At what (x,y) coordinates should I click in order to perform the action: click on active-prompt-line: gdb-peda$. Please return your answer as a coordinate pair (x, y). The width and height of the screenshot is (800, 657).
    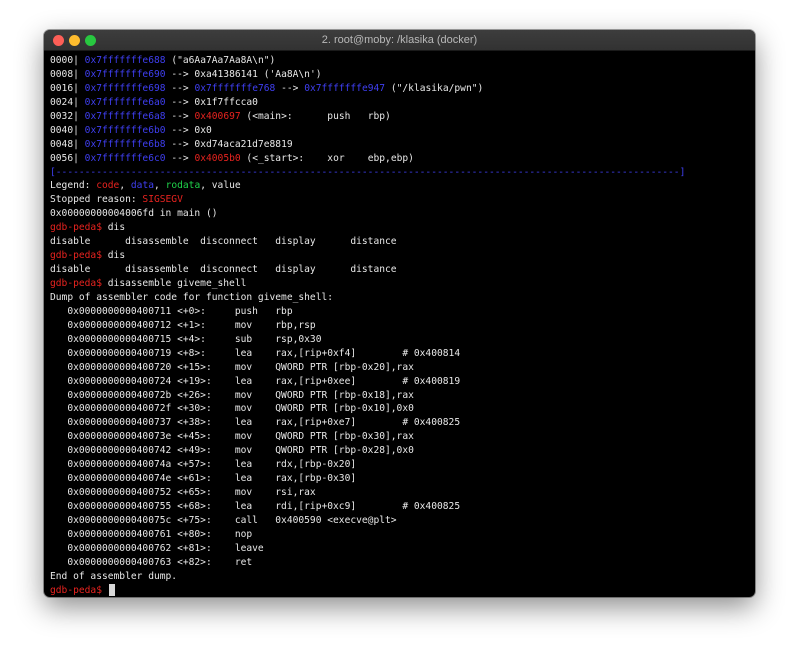
    Looking at the image, I should click on (399, 590).